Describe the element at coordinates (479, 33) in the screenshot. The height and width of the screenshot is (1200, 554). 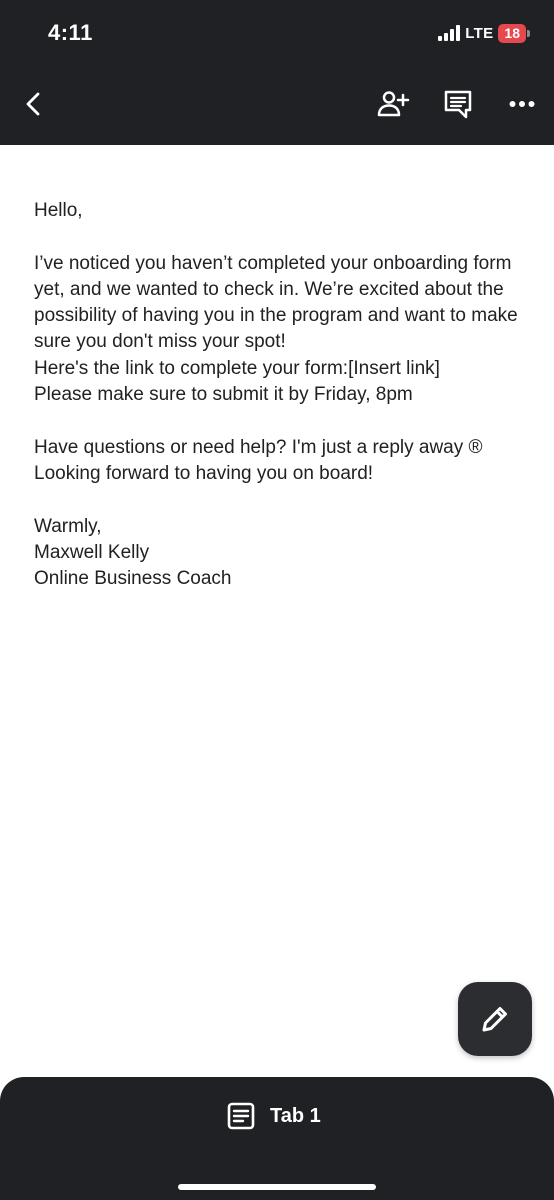
I see `network-type: LTE` at that location.